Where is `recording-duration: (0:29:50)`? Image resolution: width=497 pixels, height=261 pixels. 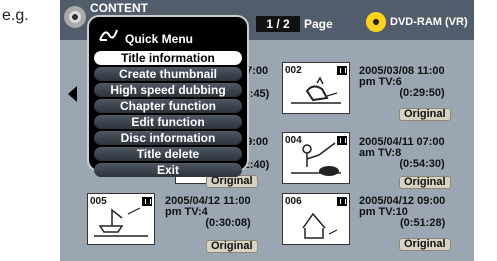 recording-duration: (0:29:50) is located at coordinates (422, 93).